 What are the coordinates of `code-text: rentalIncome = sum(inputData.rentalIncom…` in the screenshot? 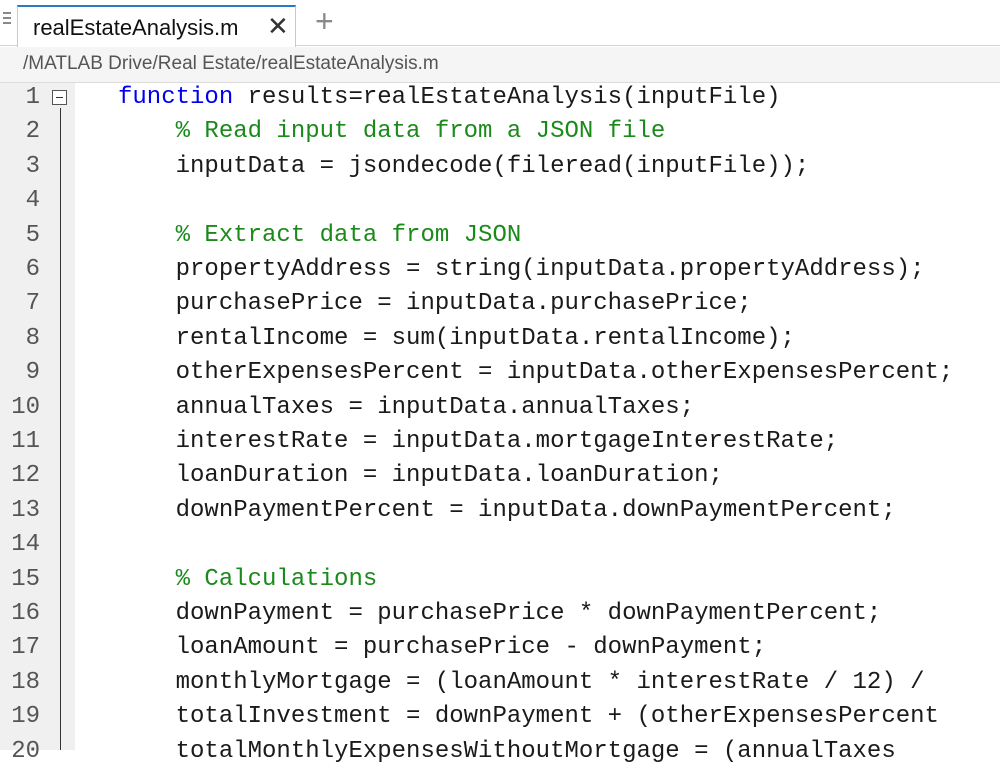 It's located at (485, 338).